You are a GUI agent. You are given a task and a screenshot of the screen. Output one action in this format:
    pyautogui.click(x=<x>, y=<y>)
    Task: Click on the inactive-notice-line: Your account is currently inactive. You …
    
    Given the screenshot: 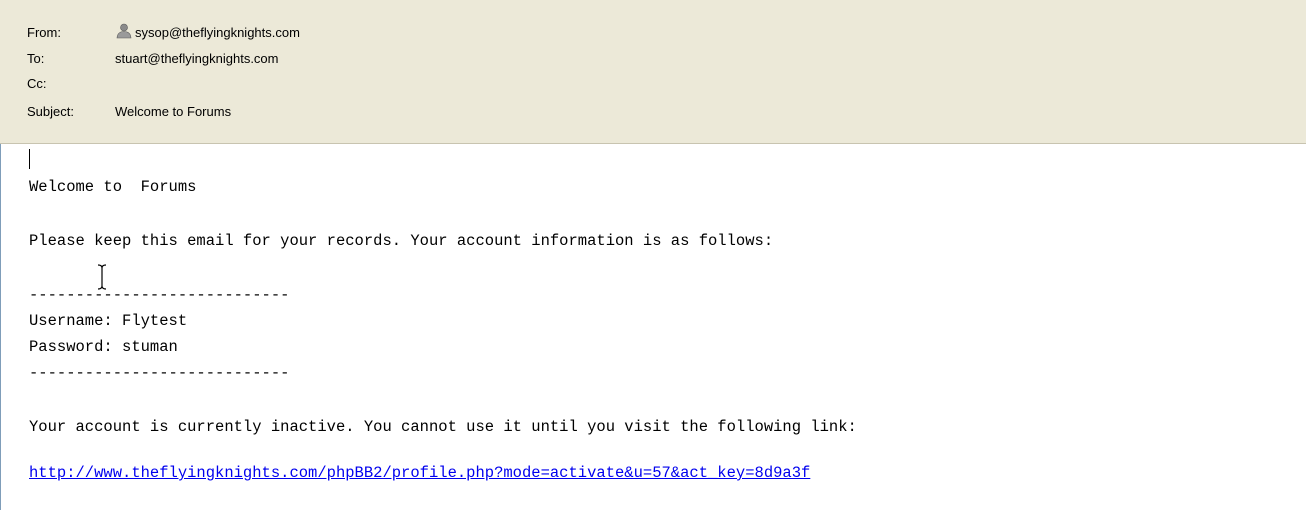 What is the action you would take?
    pyautogui.click(x=443, y=427)
    